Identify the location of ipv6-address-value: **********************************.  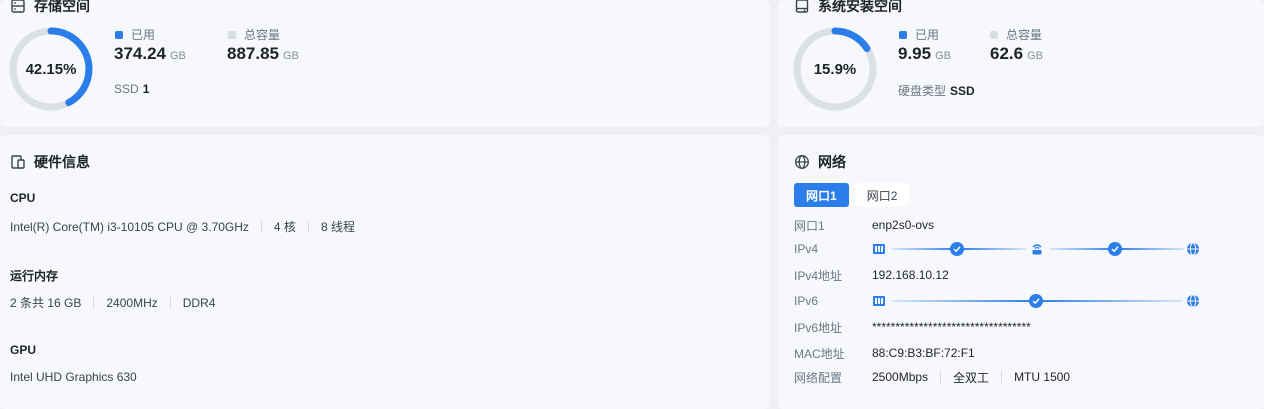
(951, 327).